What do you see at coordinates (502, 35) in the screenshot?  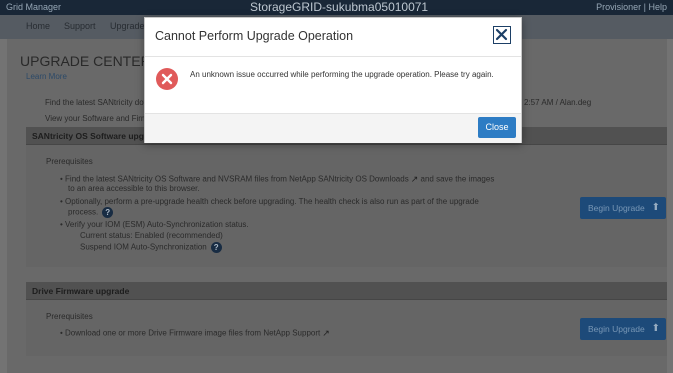 I see `close-icon` at bounding box center [502, 35].